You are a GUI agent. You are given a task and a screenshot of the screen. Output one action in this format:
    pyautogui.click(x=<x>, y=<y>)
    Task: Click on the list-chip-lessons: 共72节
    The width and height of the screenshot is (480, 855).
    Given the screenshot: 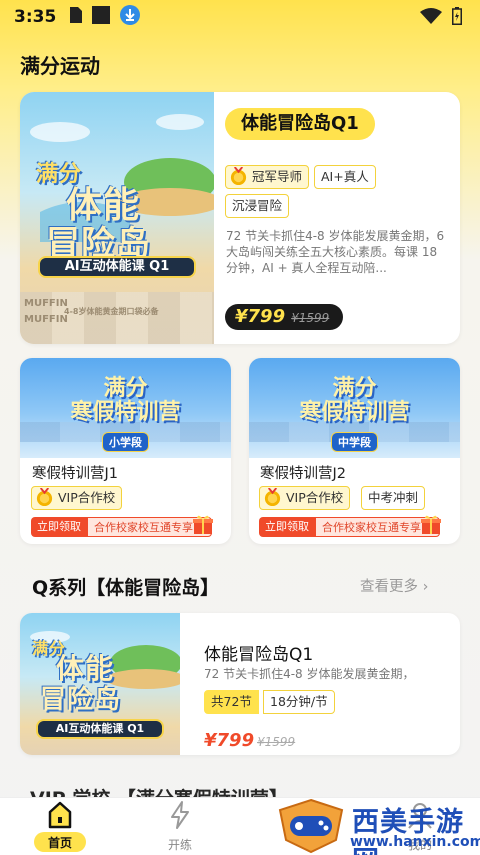 What is the action you would take?
    pyautogui.click(x=231, y=702)
    